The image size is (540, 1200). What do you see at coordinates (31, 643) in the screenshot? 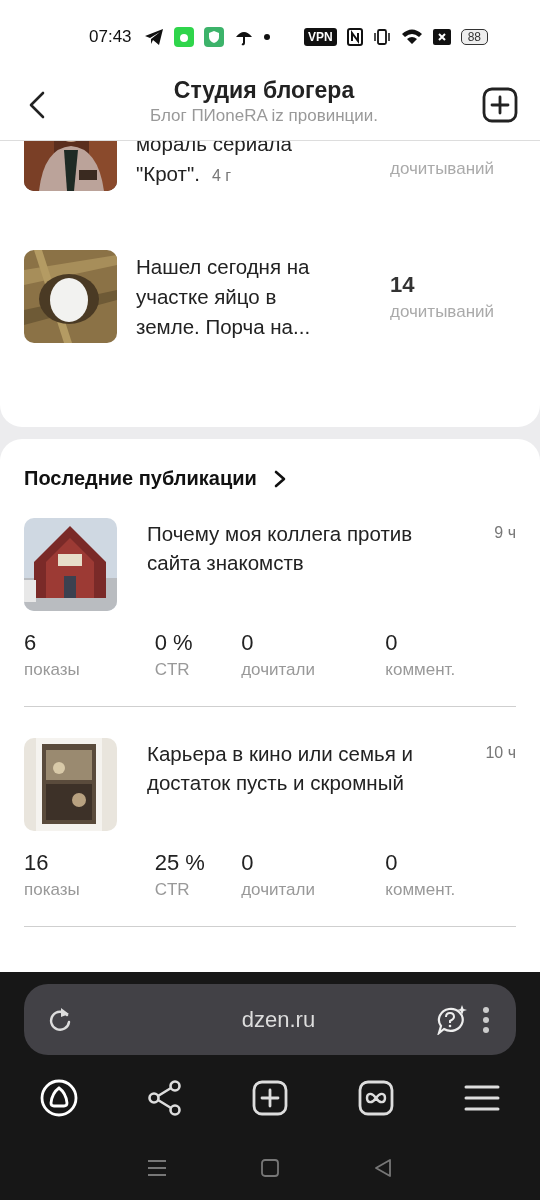
I see `stat-value: 6` at bounding box center [31, 643].